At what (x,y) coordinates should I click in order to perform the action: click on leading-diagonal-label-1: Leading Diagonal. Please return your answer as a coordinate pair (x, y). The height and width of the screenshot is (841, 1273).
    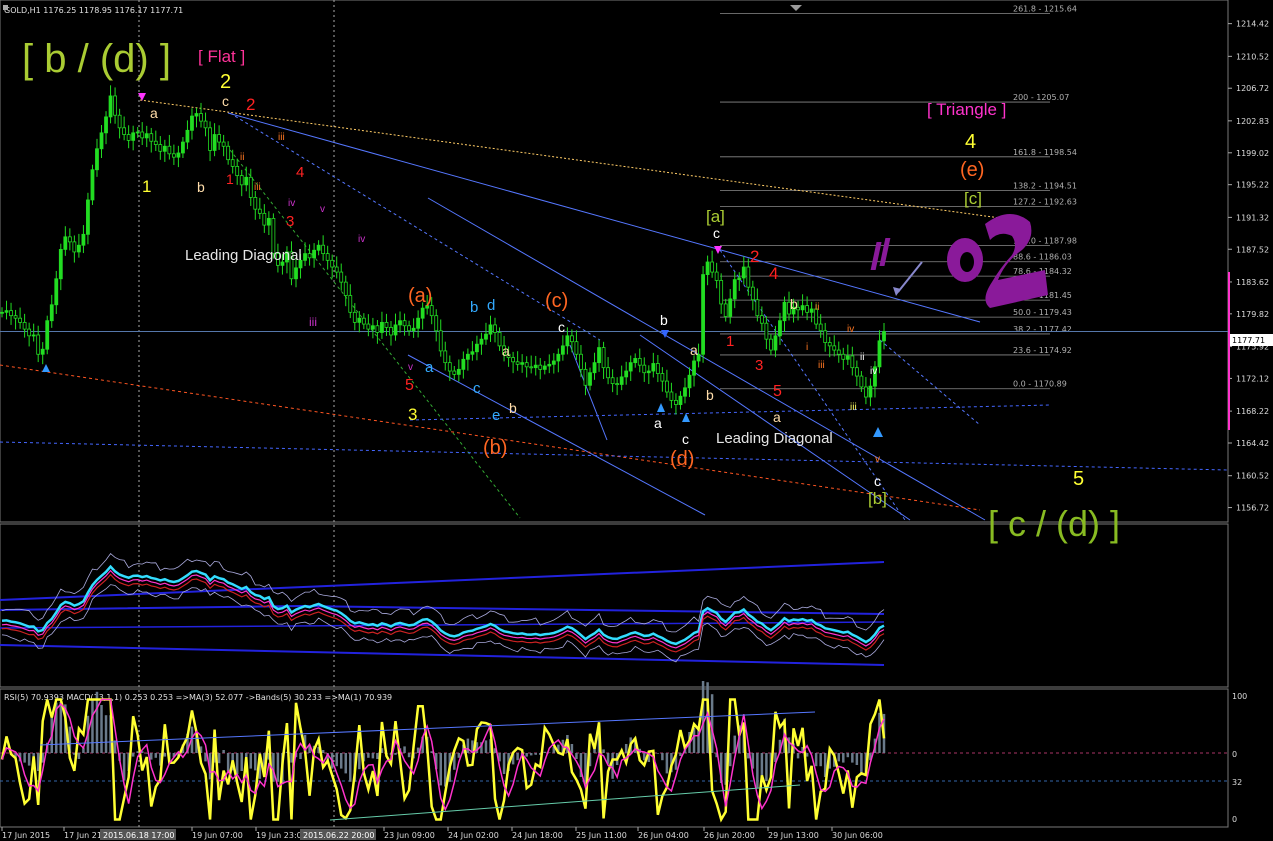
    Looking at the image, I should click on (243, 255).